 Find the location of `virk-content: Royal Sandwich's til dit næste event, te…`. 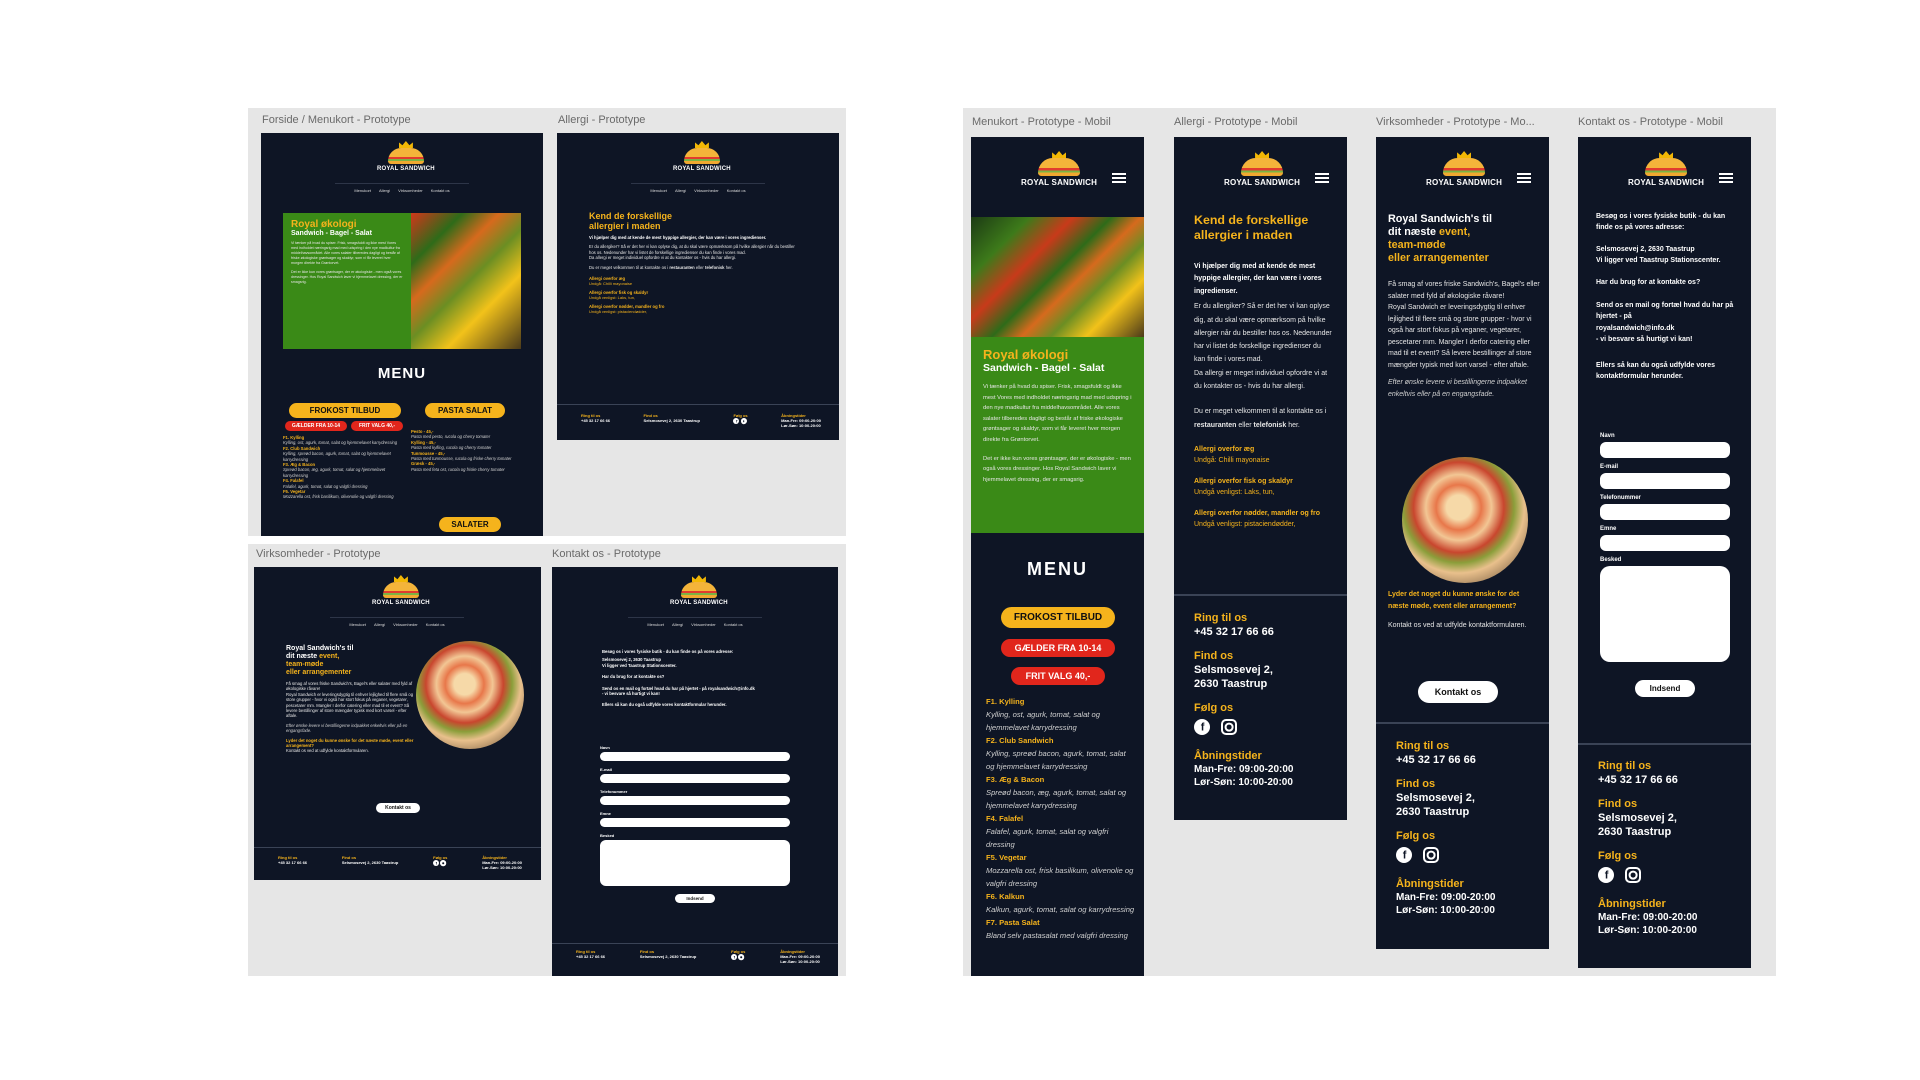

virk-content: Royal Sandwich's til dit næste event, te… is located at coordinates (1464, 305).